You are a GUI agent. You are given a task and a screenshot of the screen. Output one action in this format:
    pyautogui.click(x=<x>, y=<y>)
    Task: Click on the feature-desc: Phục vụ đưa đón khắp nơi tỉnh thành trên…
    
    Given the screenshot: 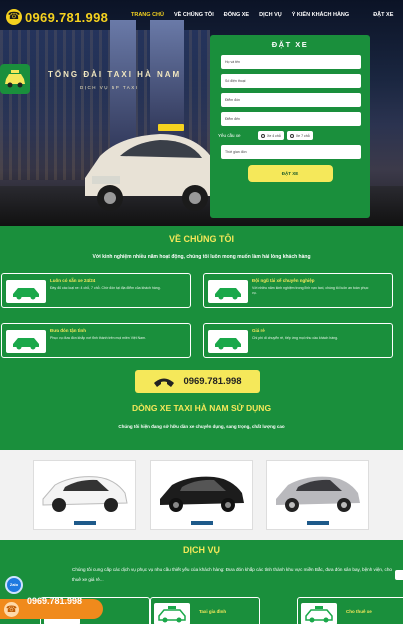 What is the action you would take?
    pyautogui.click(x=98, y=338)
    